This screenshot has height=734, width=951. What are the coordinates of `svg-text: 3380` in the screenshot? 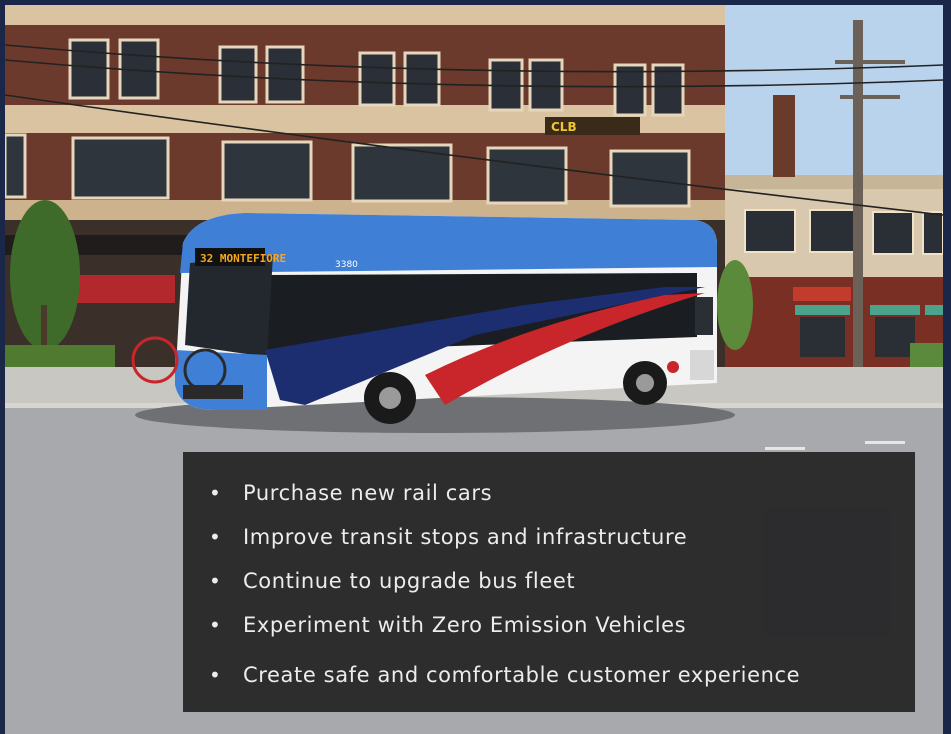 It's located at (346, 265).